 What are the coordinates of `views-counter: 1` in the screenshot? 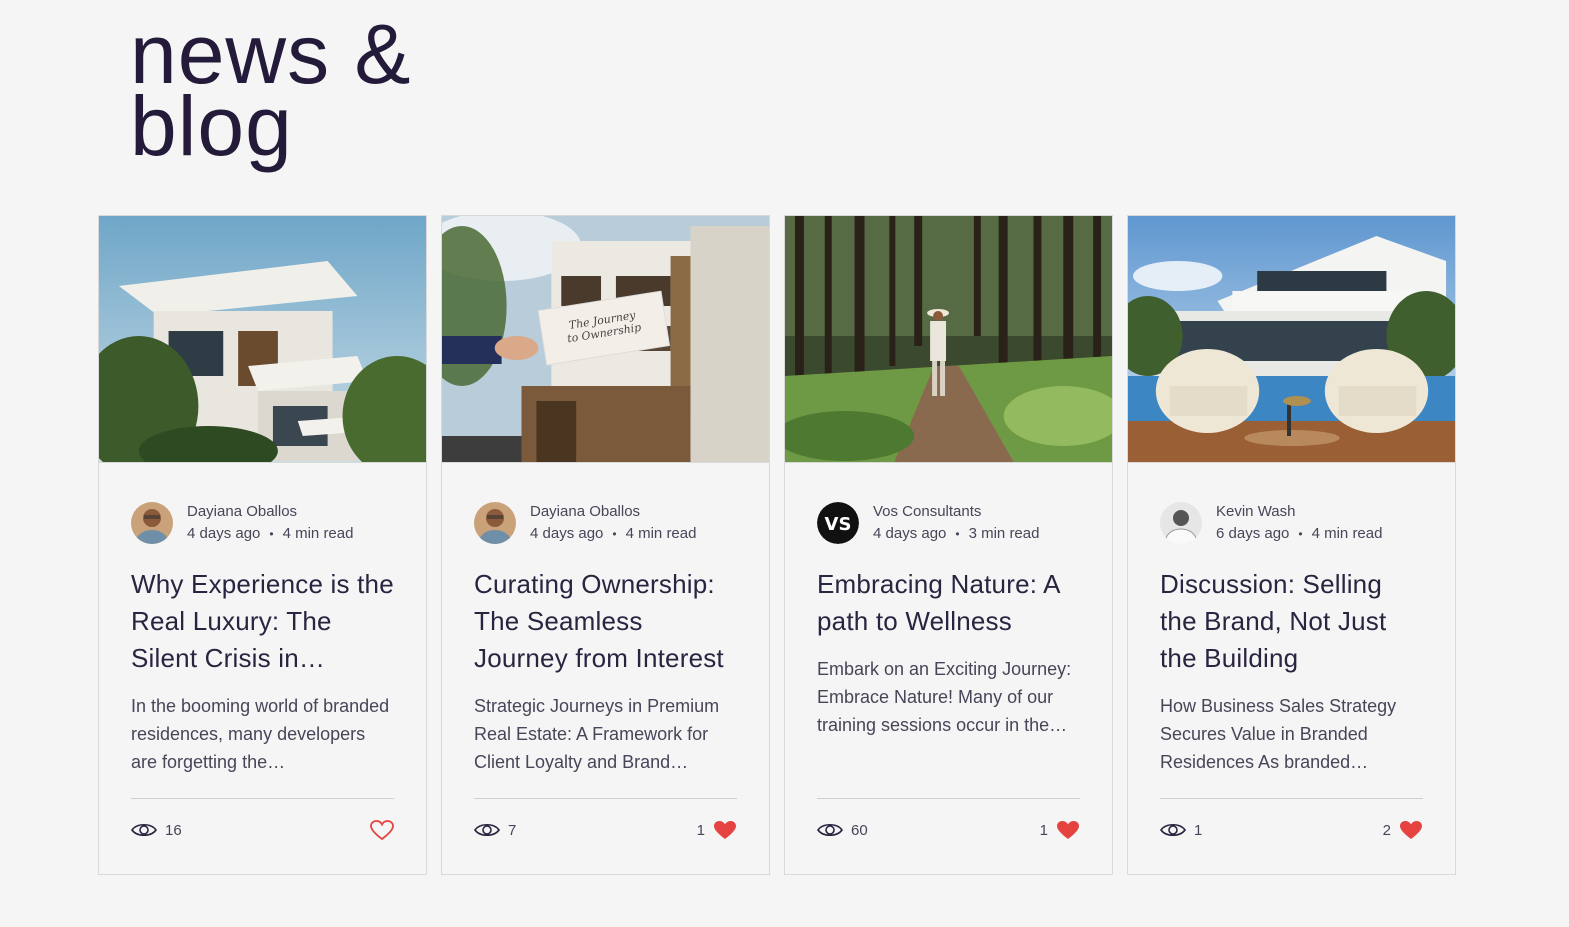 It's located at (1181, 830).